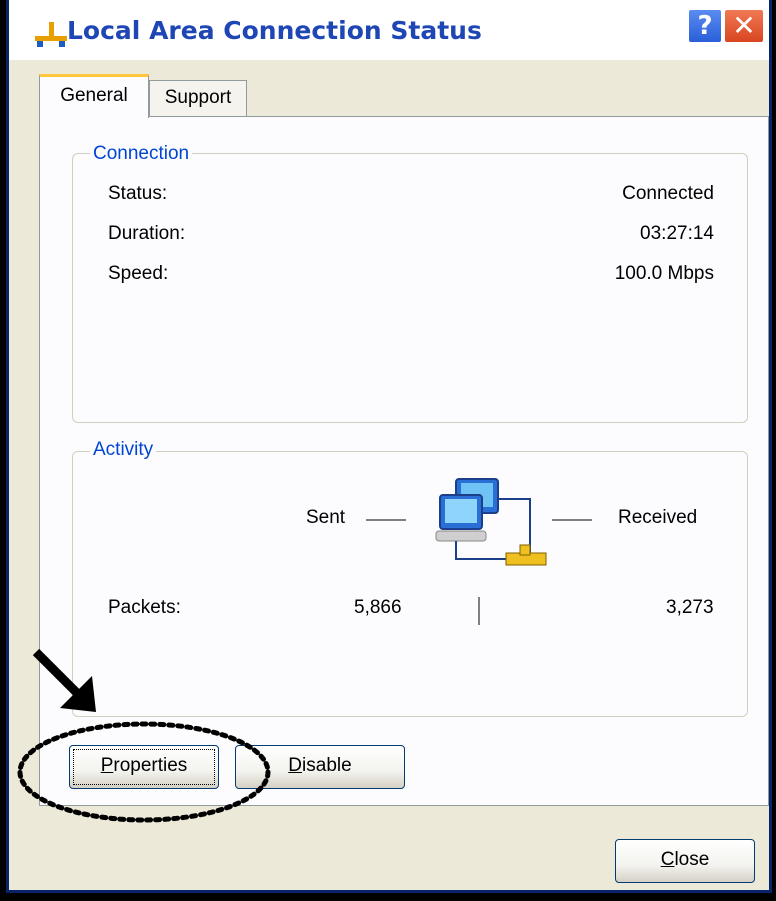 The image size is (776, 901). Describe the element at coordinates (141, 154) in the screenshot. I see `connection-group-label: Connection` at that location.